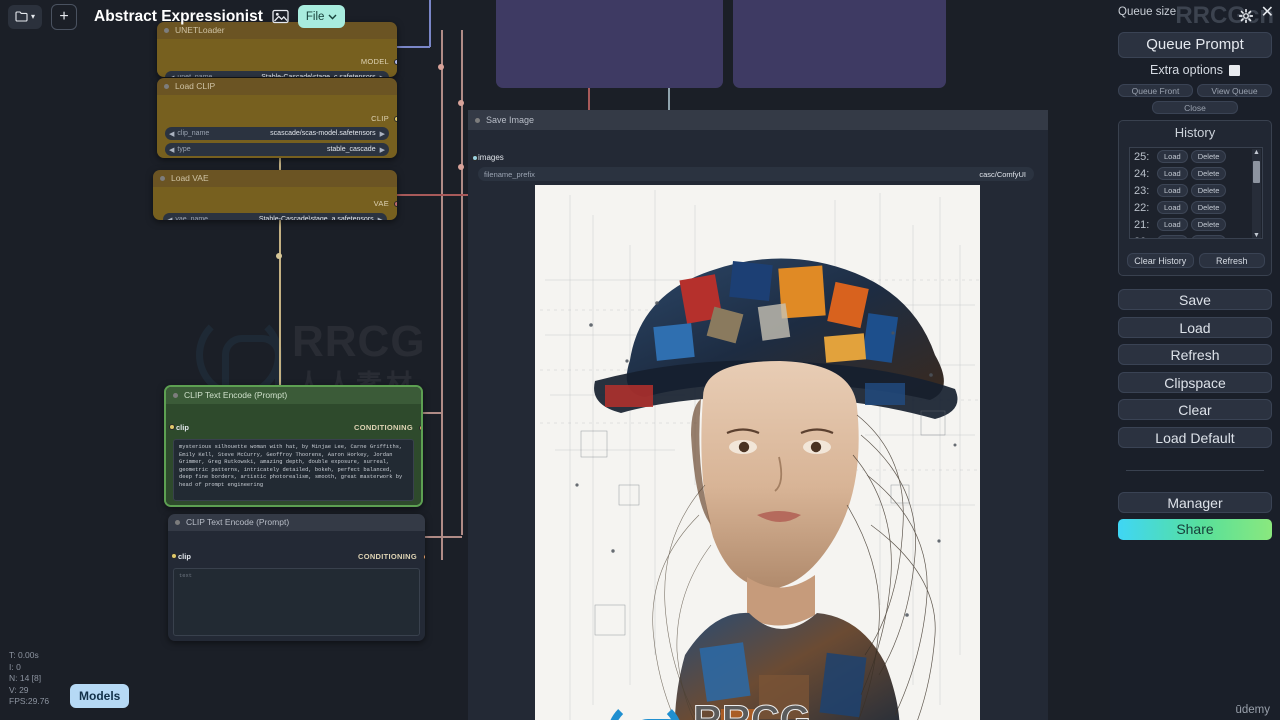 This screenshot has height=720, width=1280. I want to click on wire-dot, so click(279, 256).